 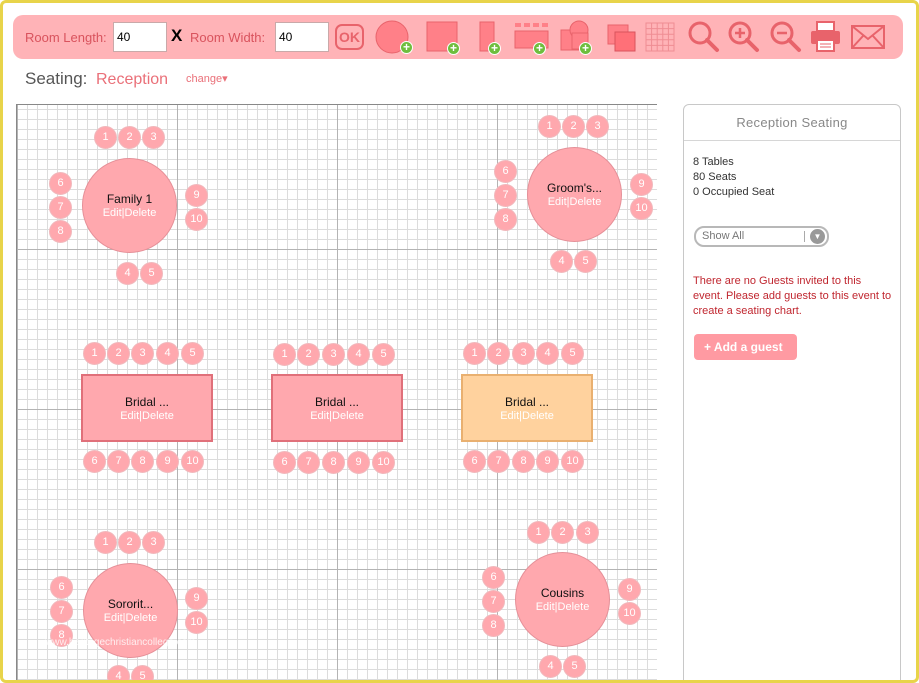 I want to click on seat-grooms-7: 7, so click(x=505, y=195).